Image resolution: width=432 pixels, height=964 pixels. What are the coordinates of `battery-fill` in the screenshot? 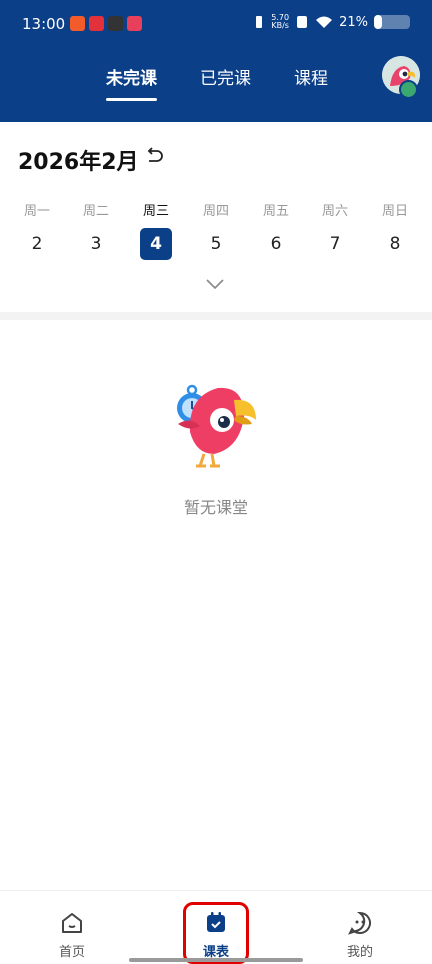 It's located at (378, 22).